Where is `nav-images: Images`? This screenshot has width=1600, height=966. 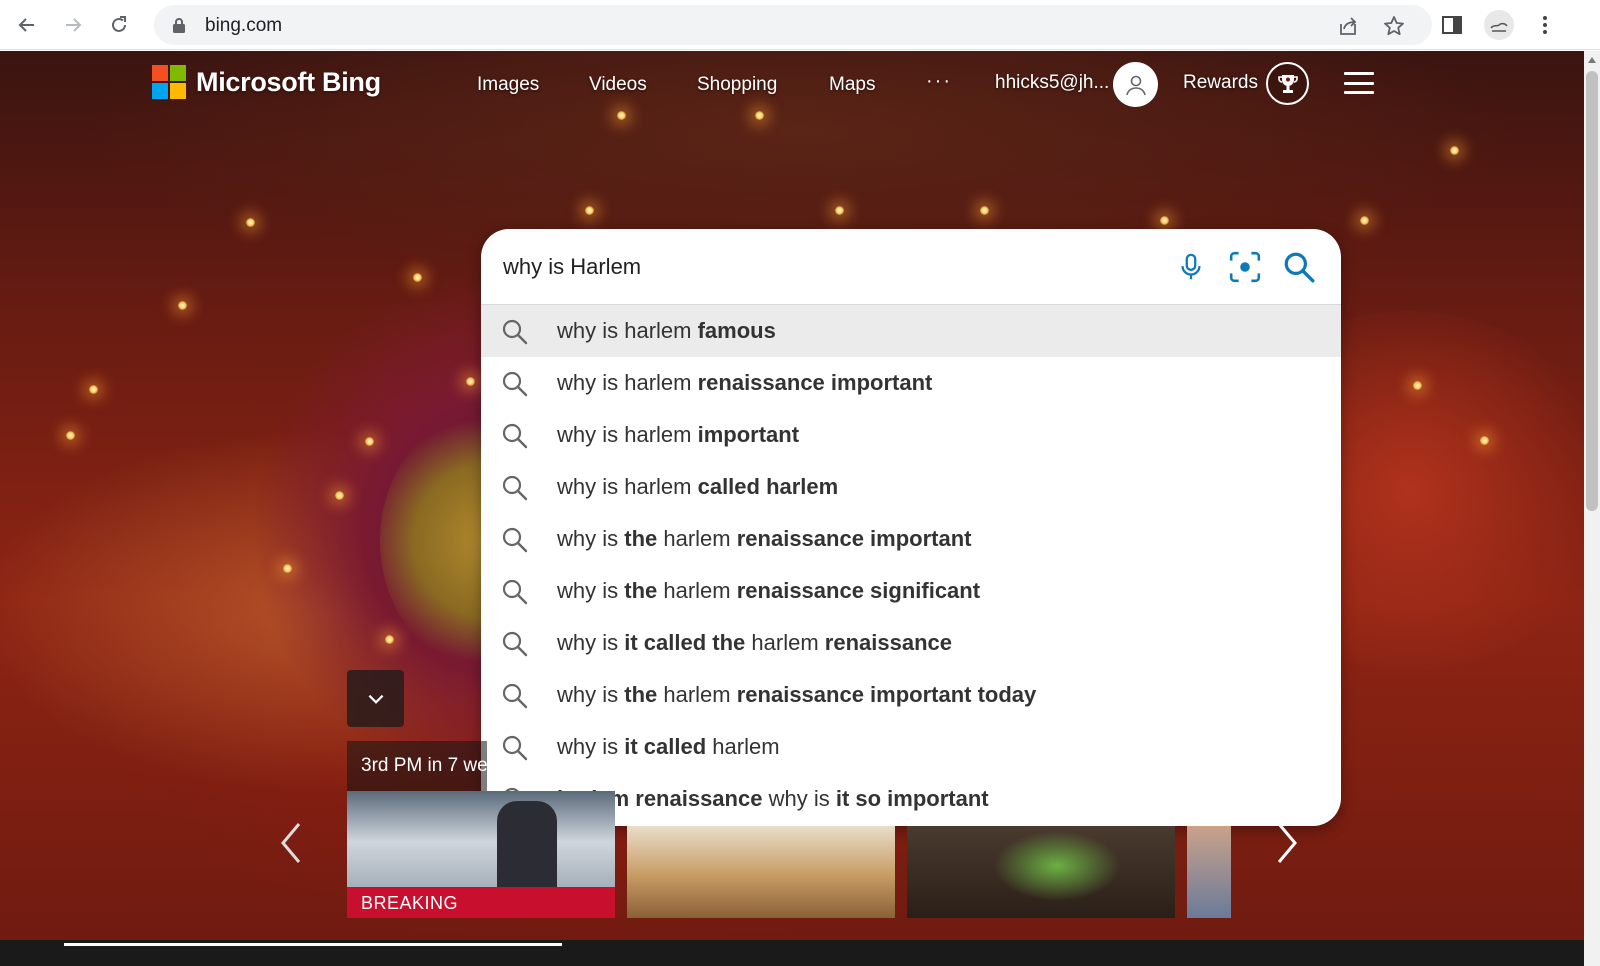
nav-images: Images is located at coordinates (508, 85).